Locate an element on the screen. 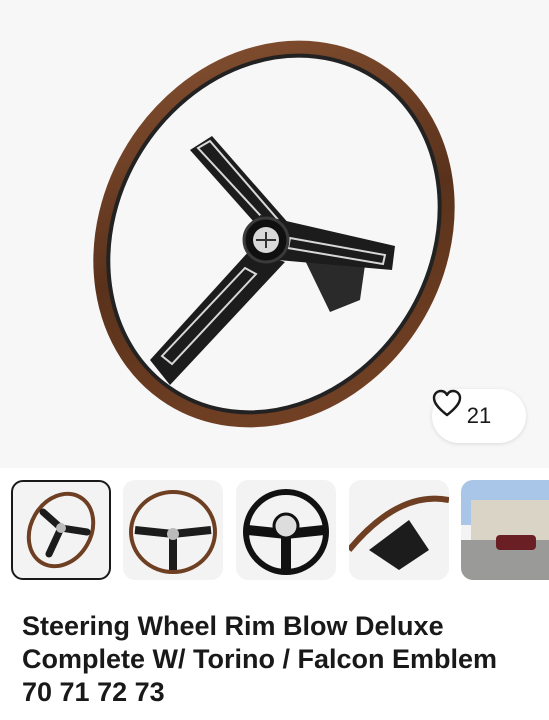 The width and height of the screenshot is (549, 720). heart-icon is located at coordinates (447, 403).